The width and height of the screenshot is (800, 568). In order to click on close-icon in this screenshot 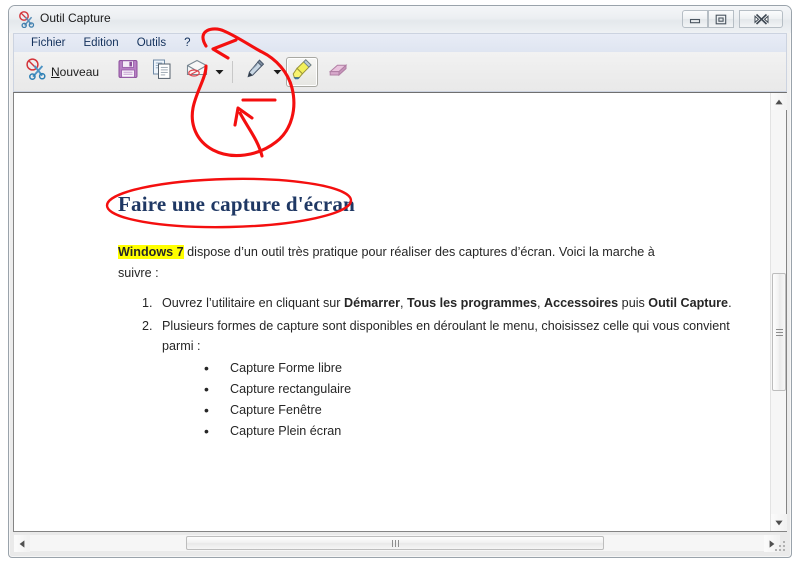, I will do `click(761, 19)`.